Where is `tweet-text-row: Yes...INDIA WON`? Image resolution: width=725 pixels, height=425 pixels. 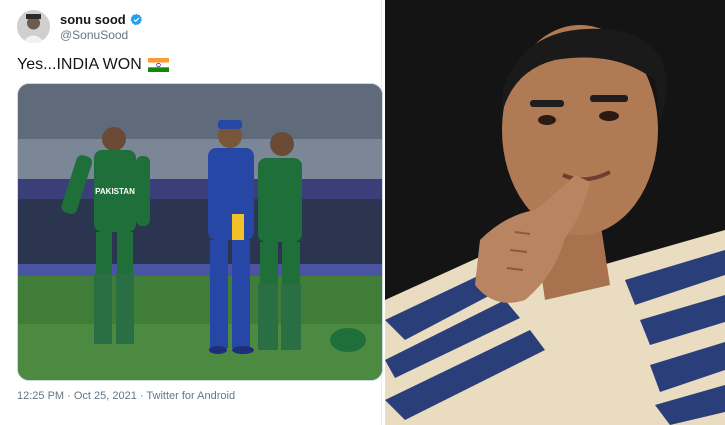
tweet-text-row: Yes...INDIA WON is located at coordinates (93, 65).